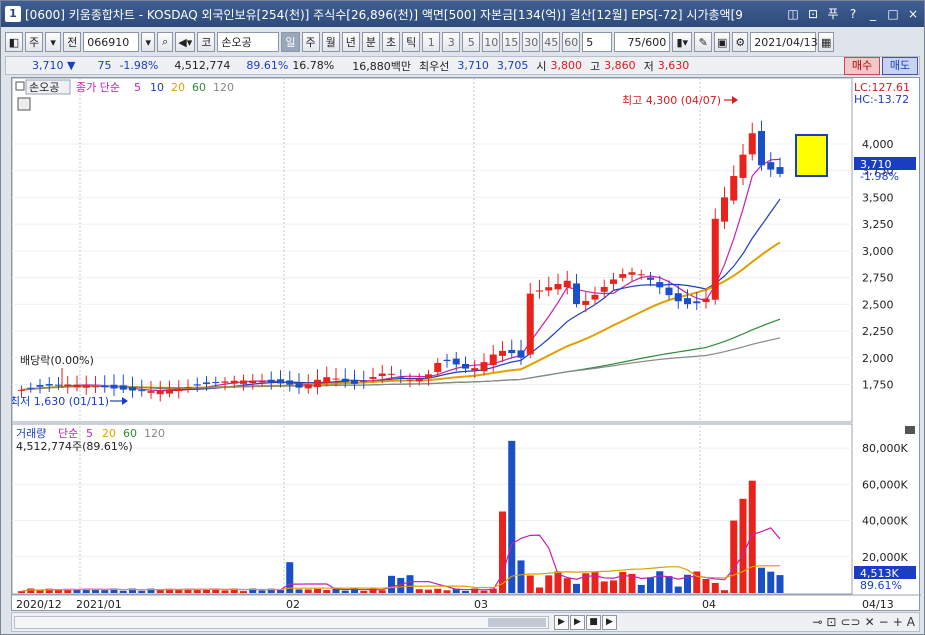 This screenshot has height=635, width=925. What do you see at coordinates (248, 42) in the screenshot?
I see `stock-name-field: 손오공` at bounding box center [248, 42].